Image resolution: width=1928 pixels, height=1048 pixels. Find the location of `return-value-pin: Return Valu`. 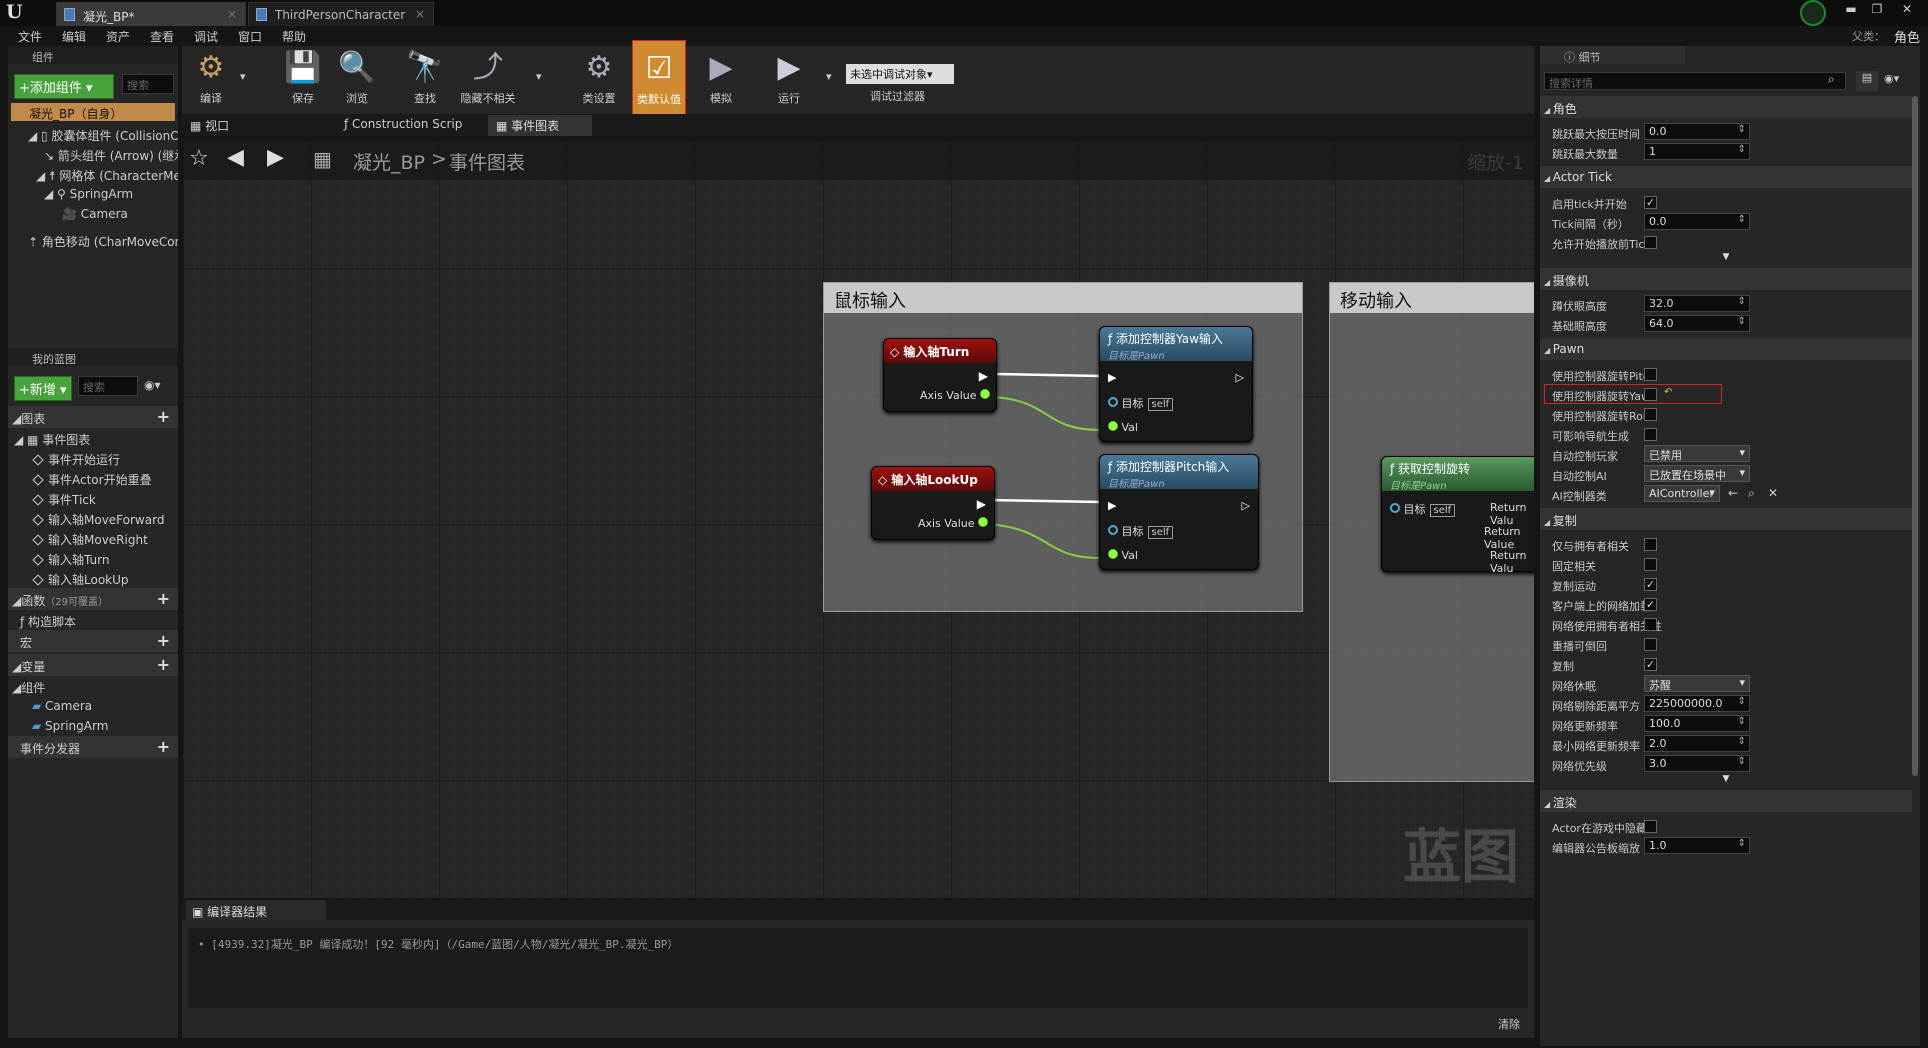

return-value-pin: Return Valu is located at coordinates (1512, 562).